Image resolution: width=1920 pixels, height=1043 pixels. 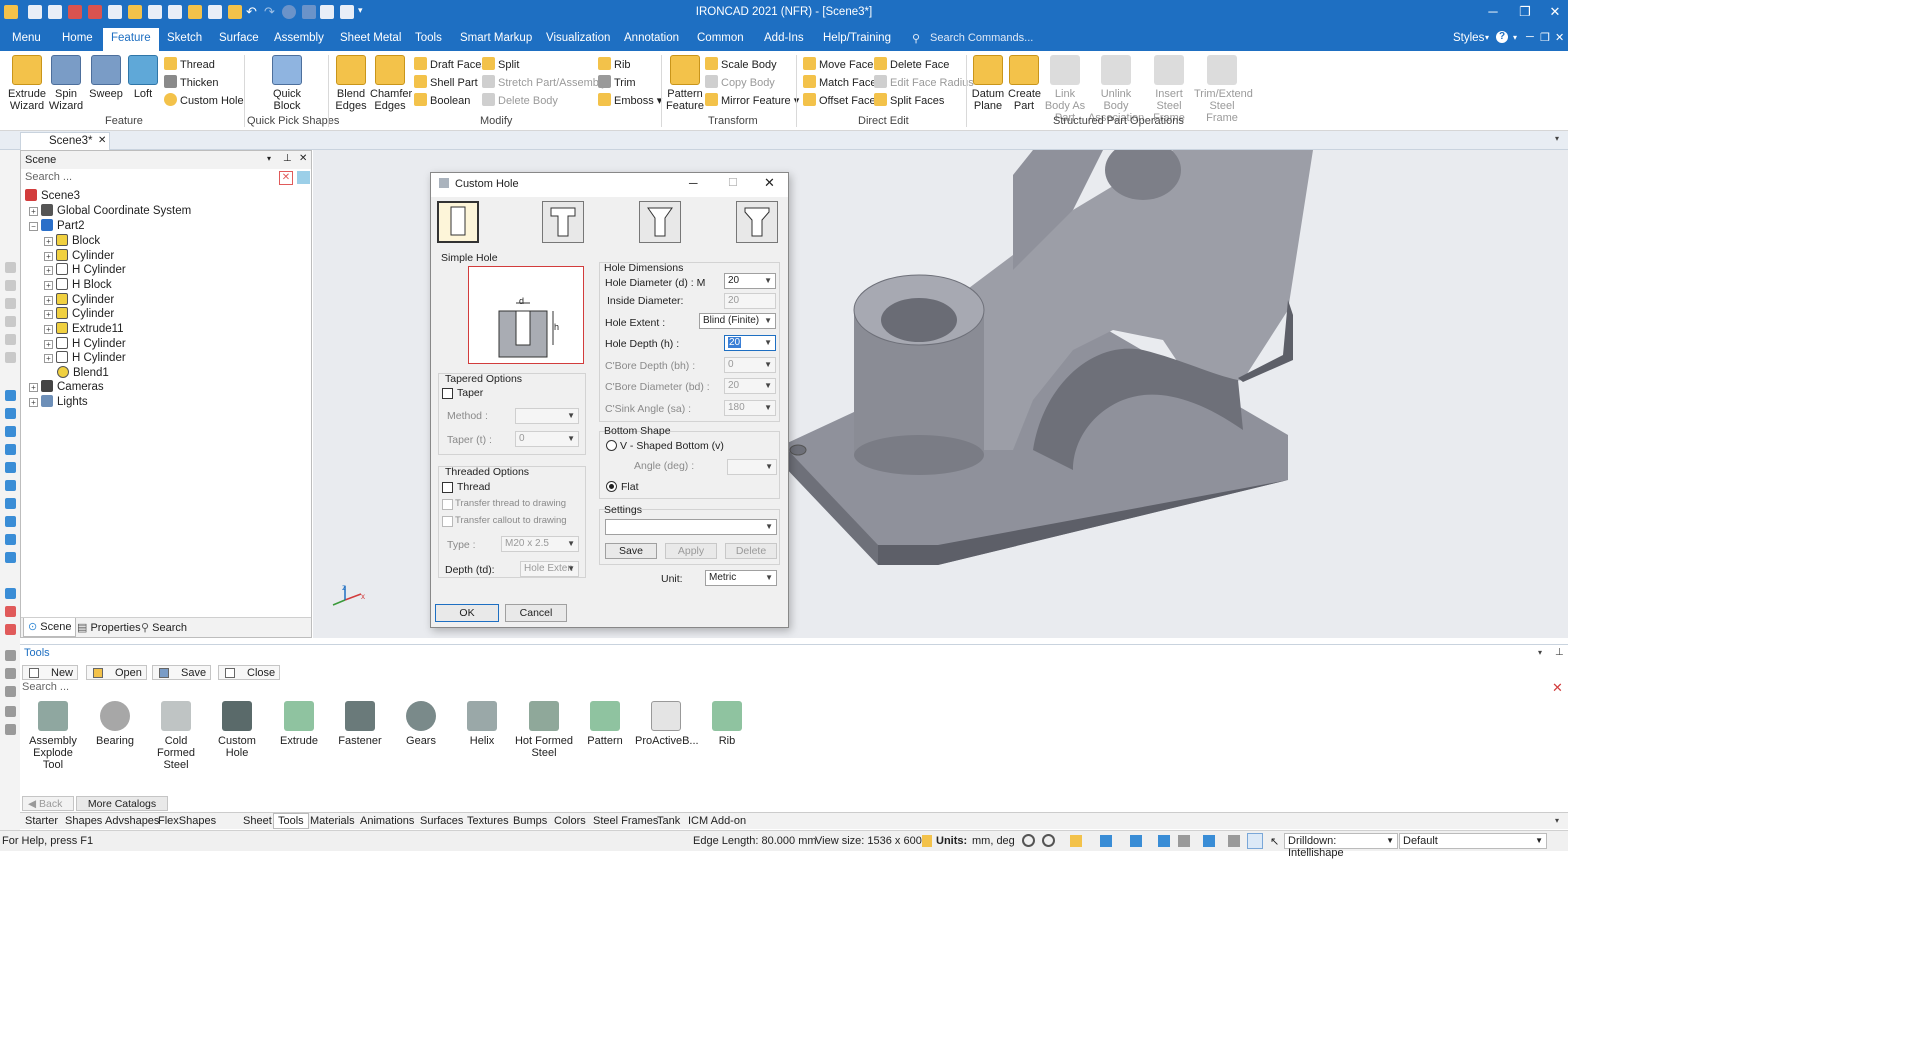 What do you see at coordinates (1473, 841) in the screenshot?
I see `default-select: Default ▼` at bounding box center [1473, 841].